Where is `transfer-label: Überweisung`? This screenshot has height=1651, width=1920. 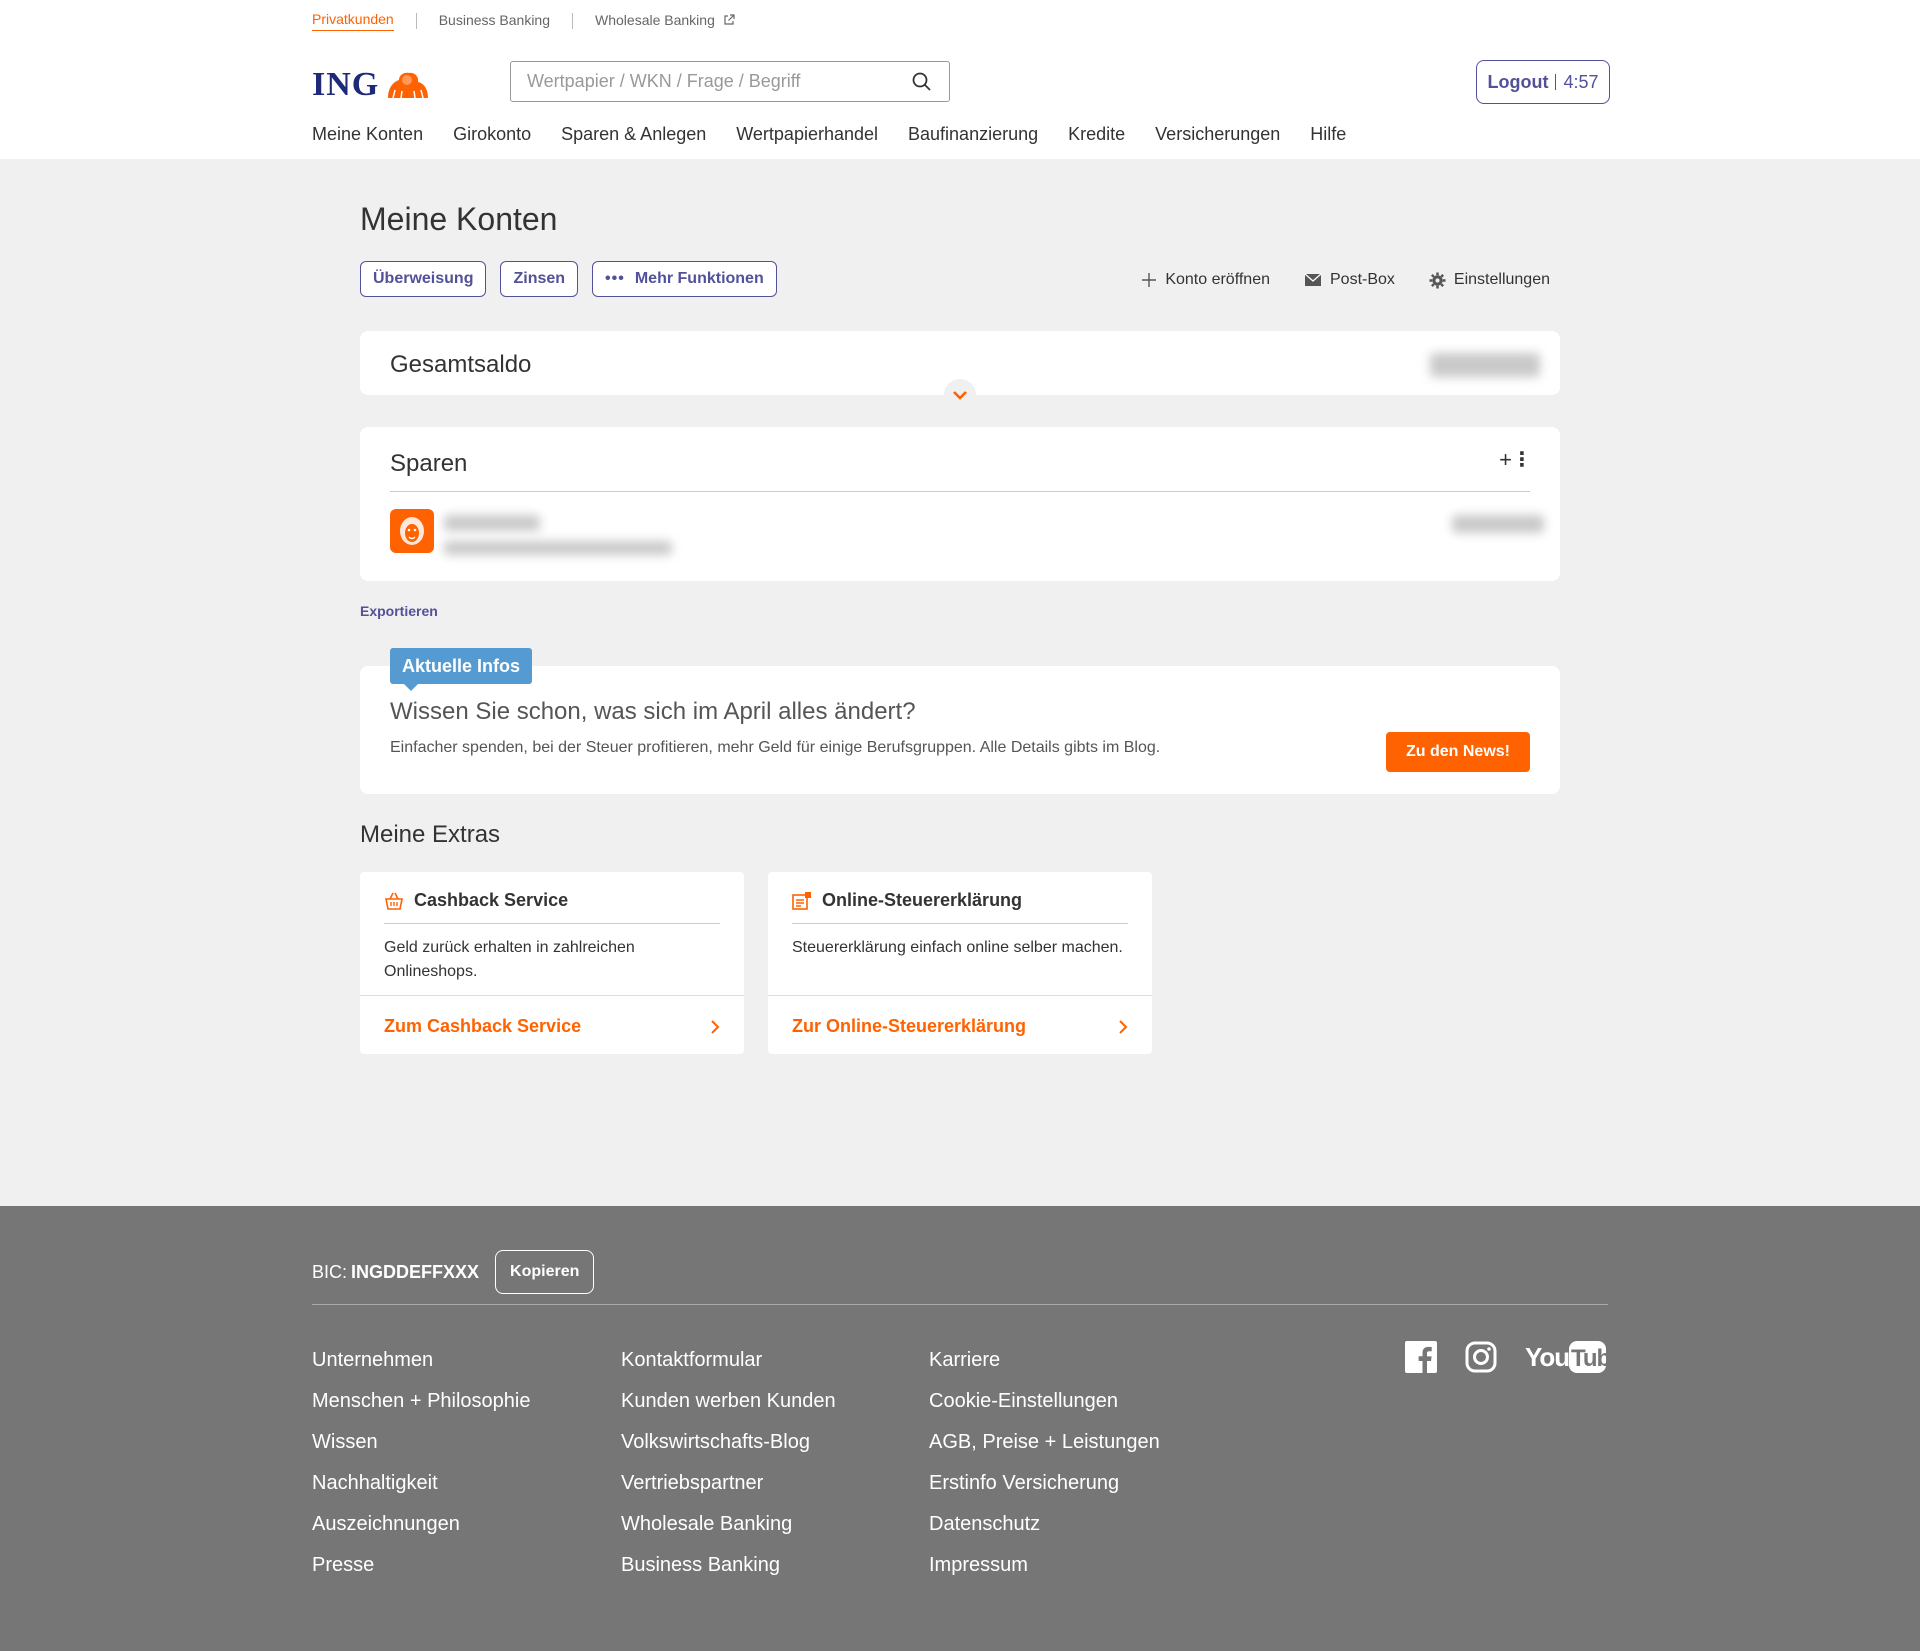
transfer-label: Überweisung is located at coordinates (423, 278).